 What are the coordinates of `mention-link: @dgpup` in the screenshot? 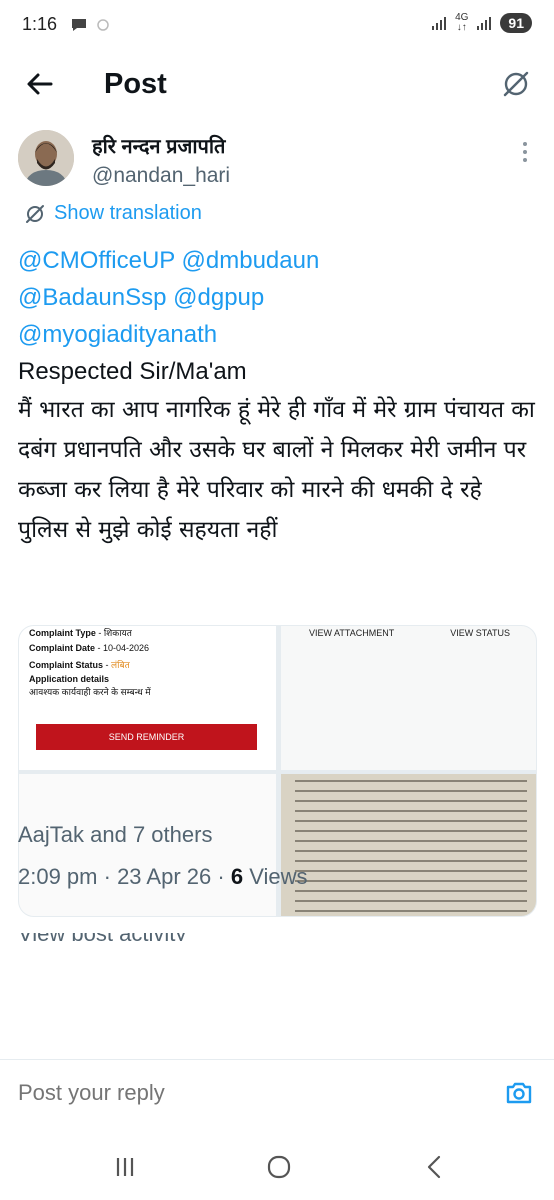 It's located at (218, 297).